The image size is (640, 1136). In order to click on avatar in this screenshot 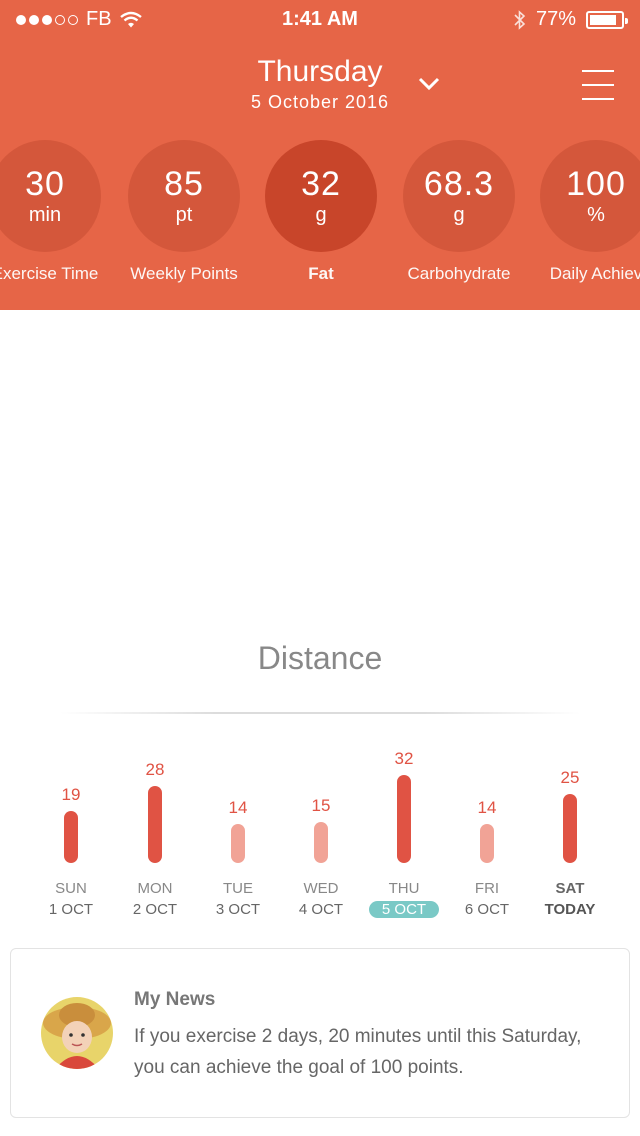, I will do `click(77, 1033)`.